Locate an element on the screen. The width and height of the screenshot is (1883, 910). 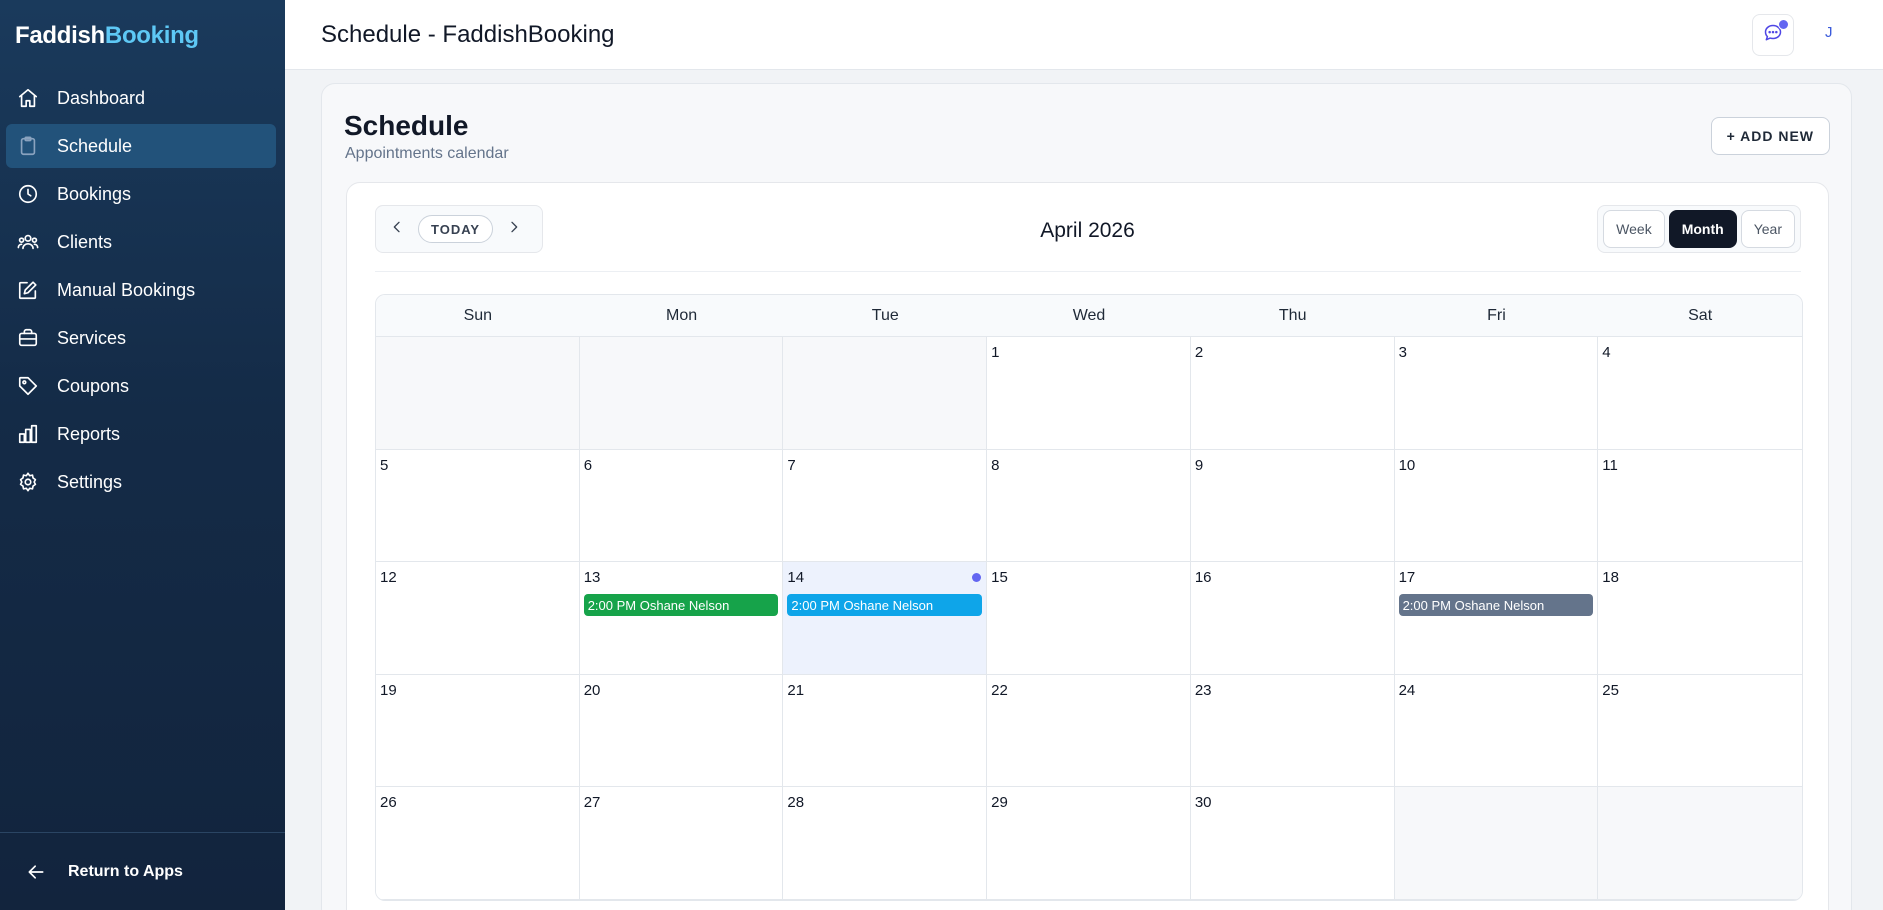
day-number: 30 is located at coordinates (1203, 802).